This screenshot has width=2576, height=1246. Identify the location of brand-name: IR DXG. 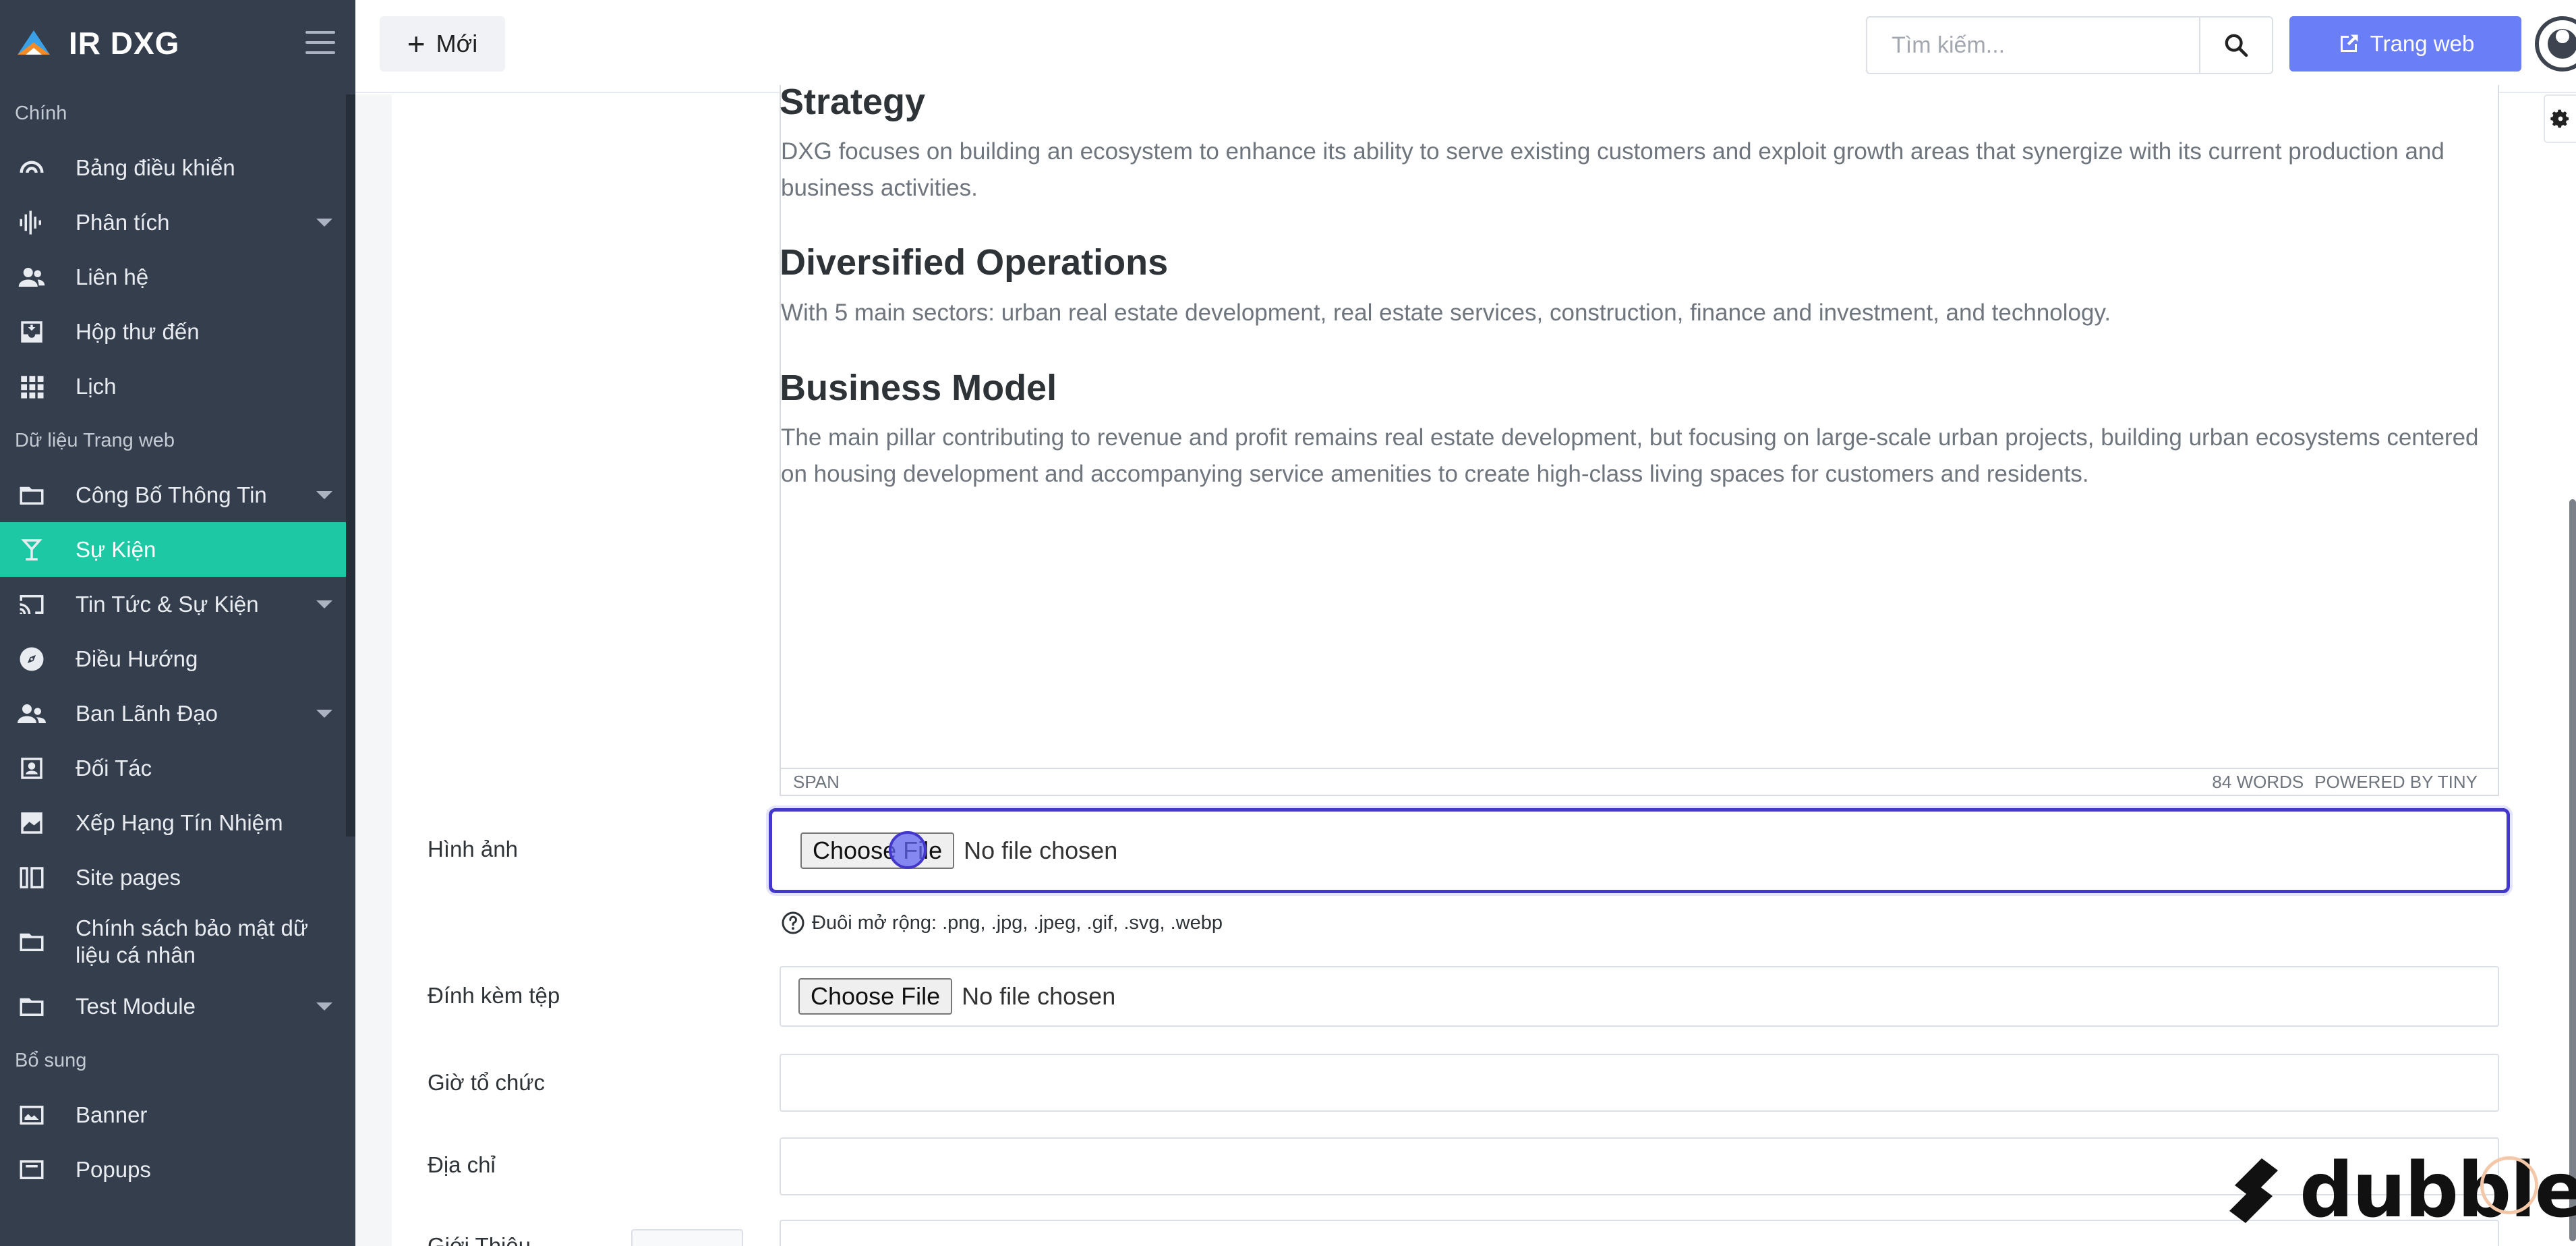
(125, 43).